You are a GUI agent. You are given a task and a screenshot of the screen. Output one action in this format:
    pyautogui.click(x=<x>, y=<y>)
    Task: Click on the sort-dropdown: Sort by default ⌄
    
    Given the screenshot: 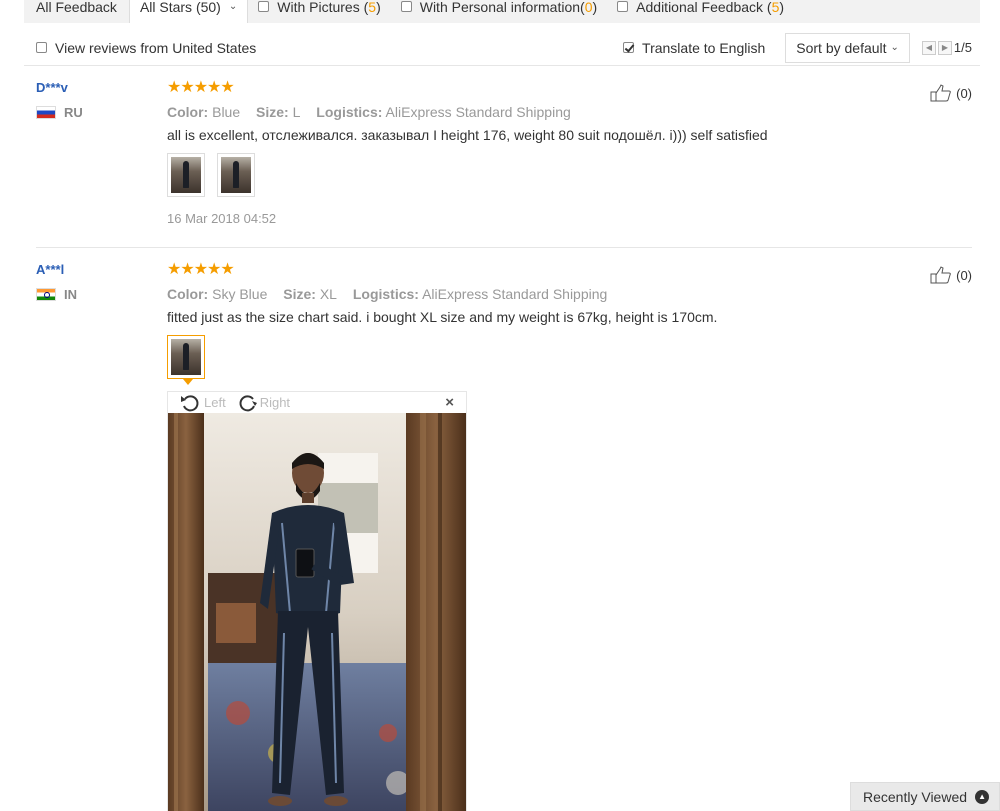 What is the action you would take?
    pyautogui.click(x=847, y=47)
    